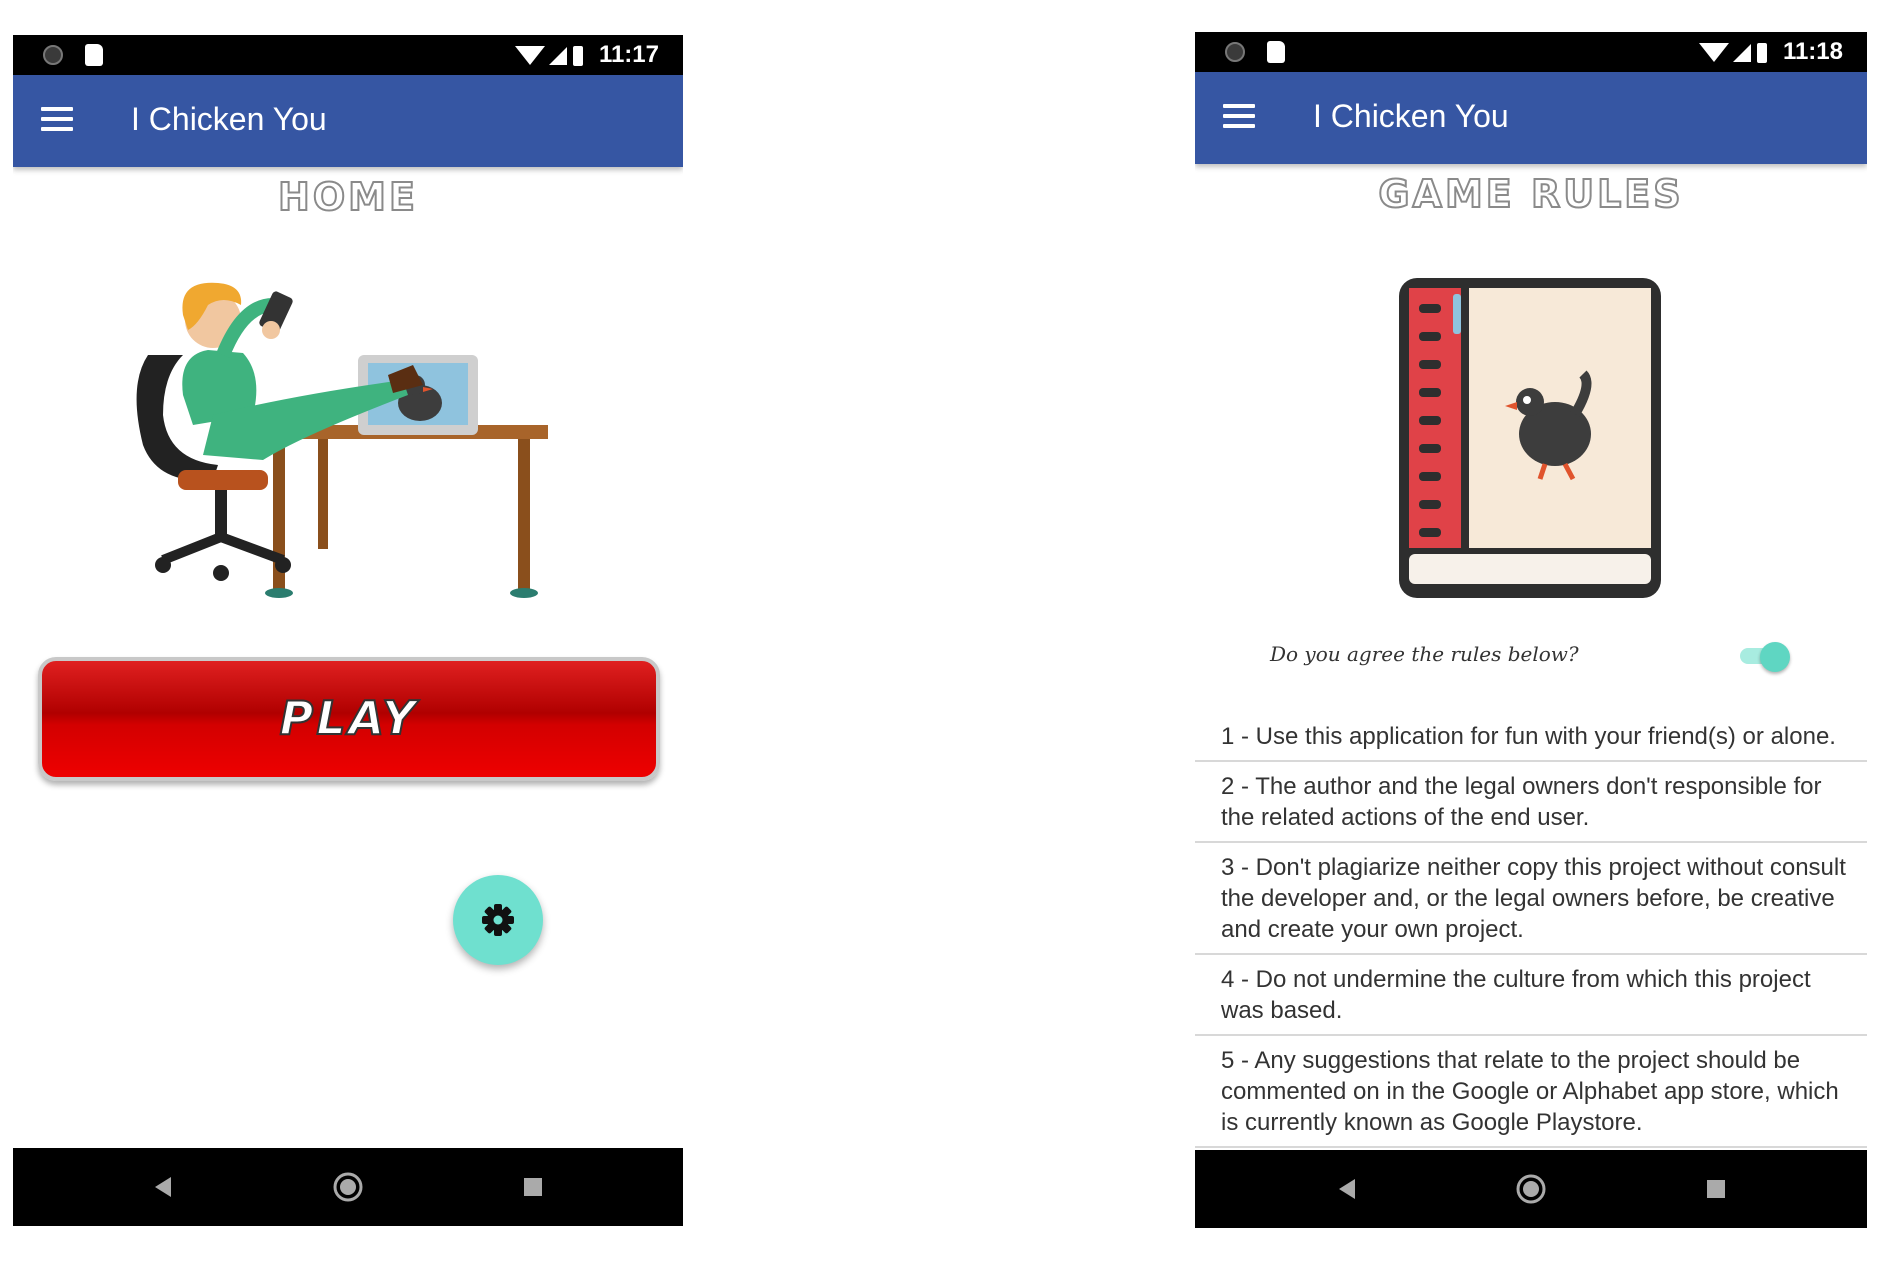  What do you see at coordinates (342, 440) in the screenshot?
I see `person-at-desk-illustration` at bounding box center [342, 440].